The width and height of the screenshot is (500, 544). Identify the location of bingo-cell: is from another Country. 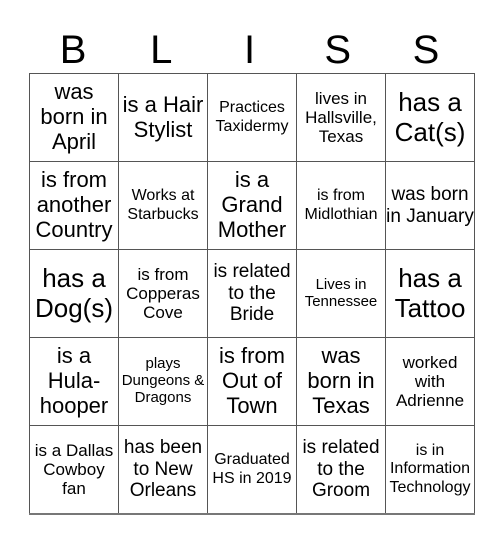
(74, 205).